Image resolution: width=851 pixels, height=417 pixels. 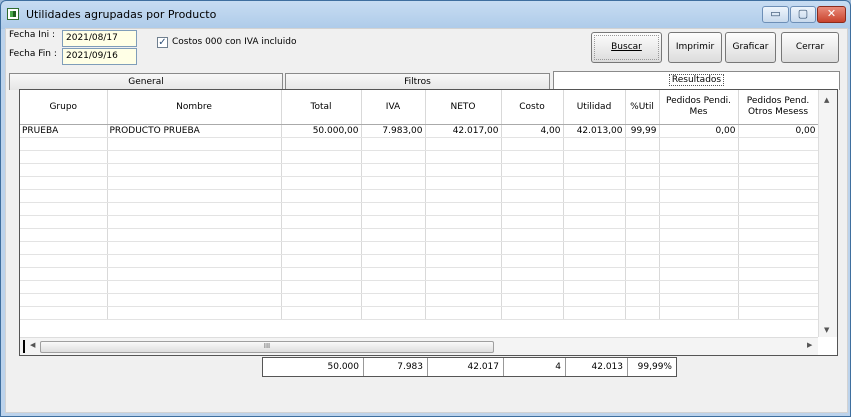 I want to click on cell-util-pct: 99,99, so click(x=642, y=131).